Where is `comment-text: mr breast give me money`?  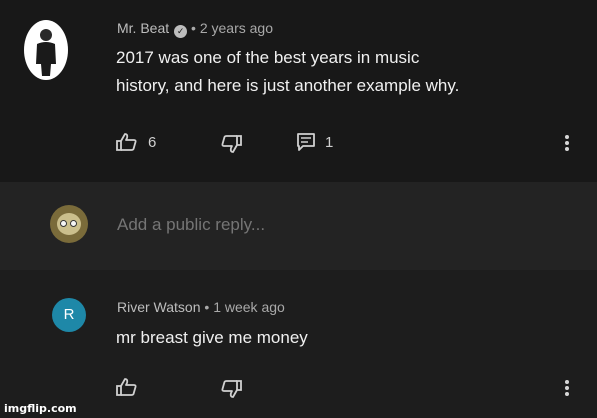
comment-text: mr breast give me money is located at coordinates (212, 337).